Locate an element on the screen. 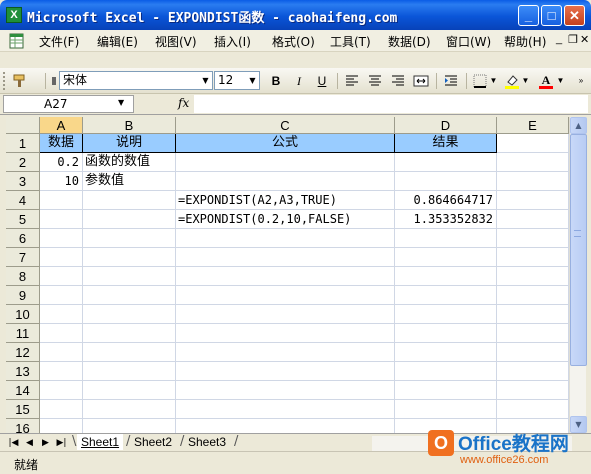 This screenshot has width=591, height=474. cell-d1: 结果 is located at coordinates (446, 143).